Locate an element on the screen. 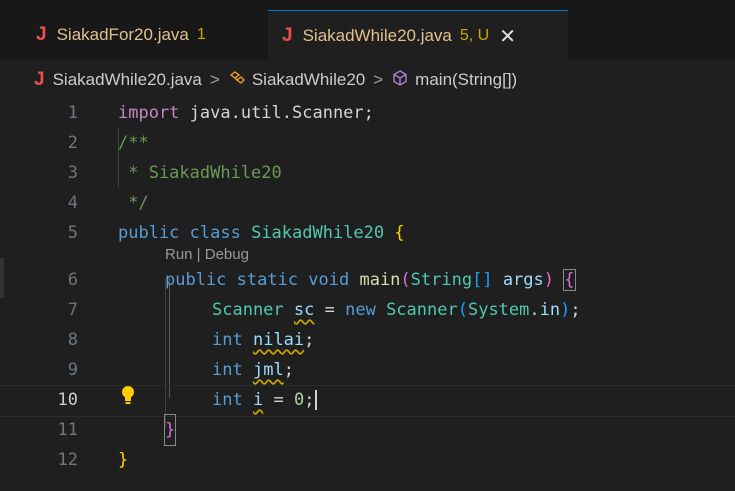 The image size is (735, 491). text-cursor is located at coordinates (316, 400).